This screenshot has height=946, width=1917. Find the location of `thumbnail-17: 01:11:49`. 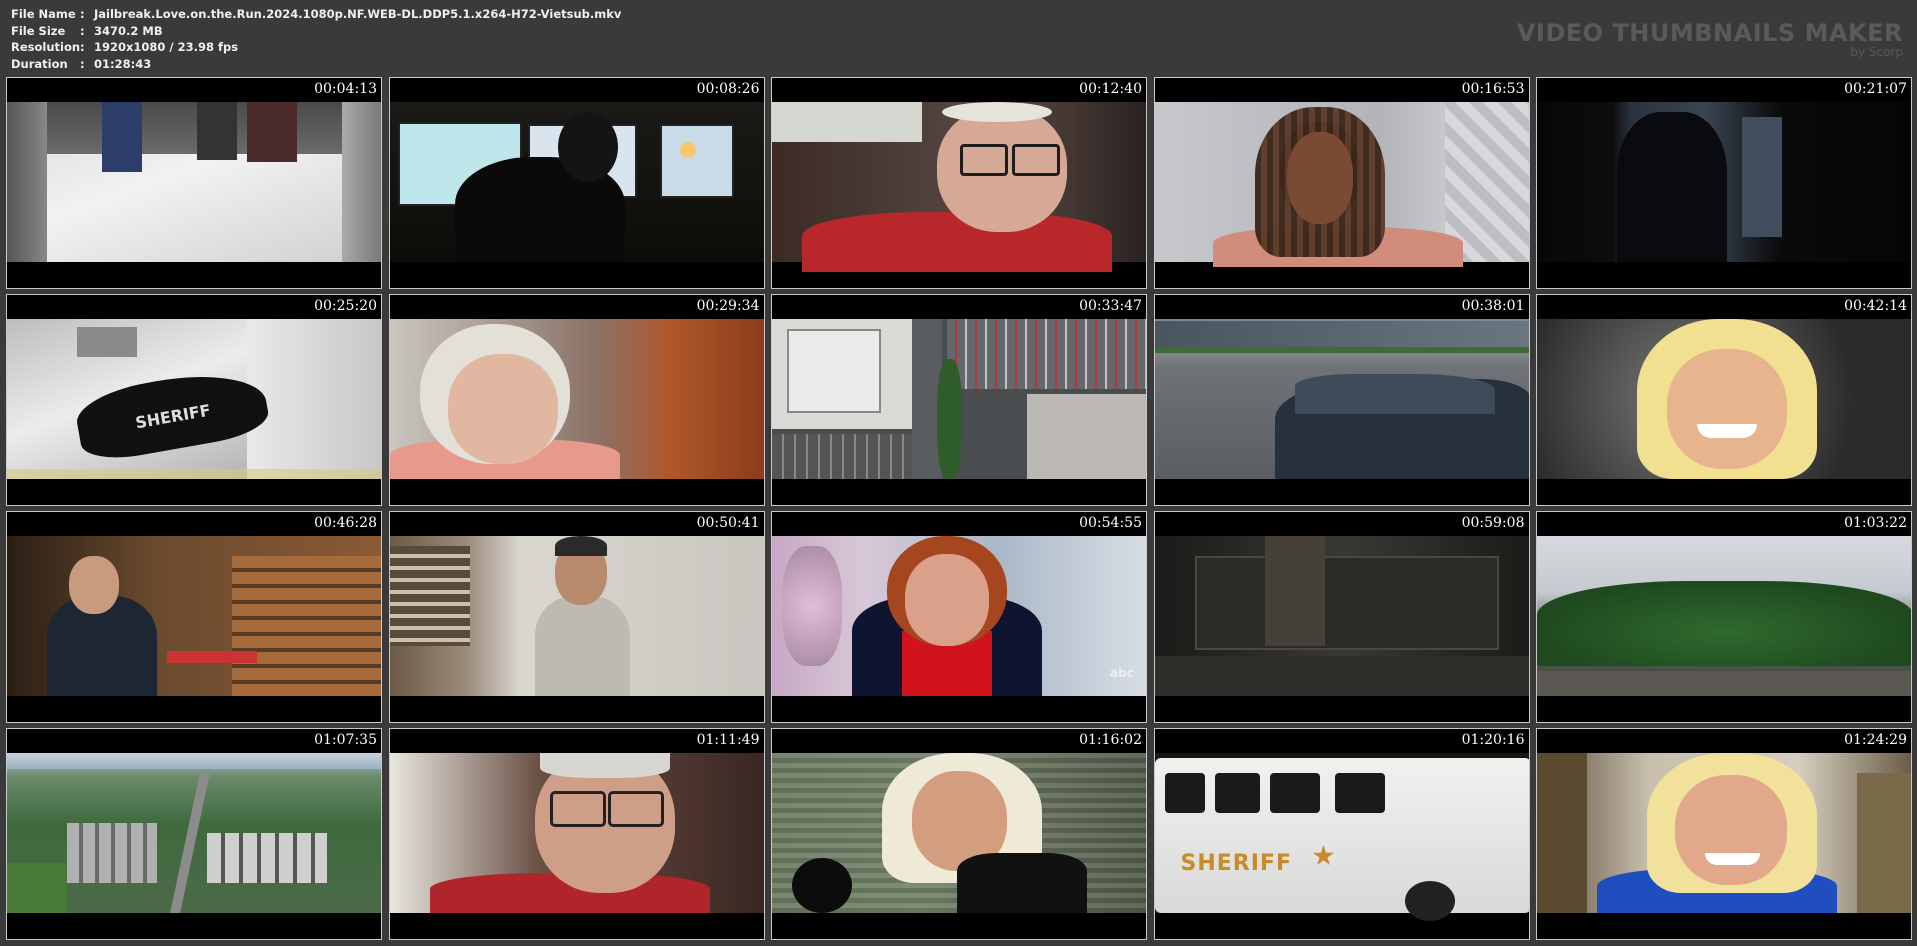

thumbnail-17: 01:11:49 is located at coordinates (576, 834).